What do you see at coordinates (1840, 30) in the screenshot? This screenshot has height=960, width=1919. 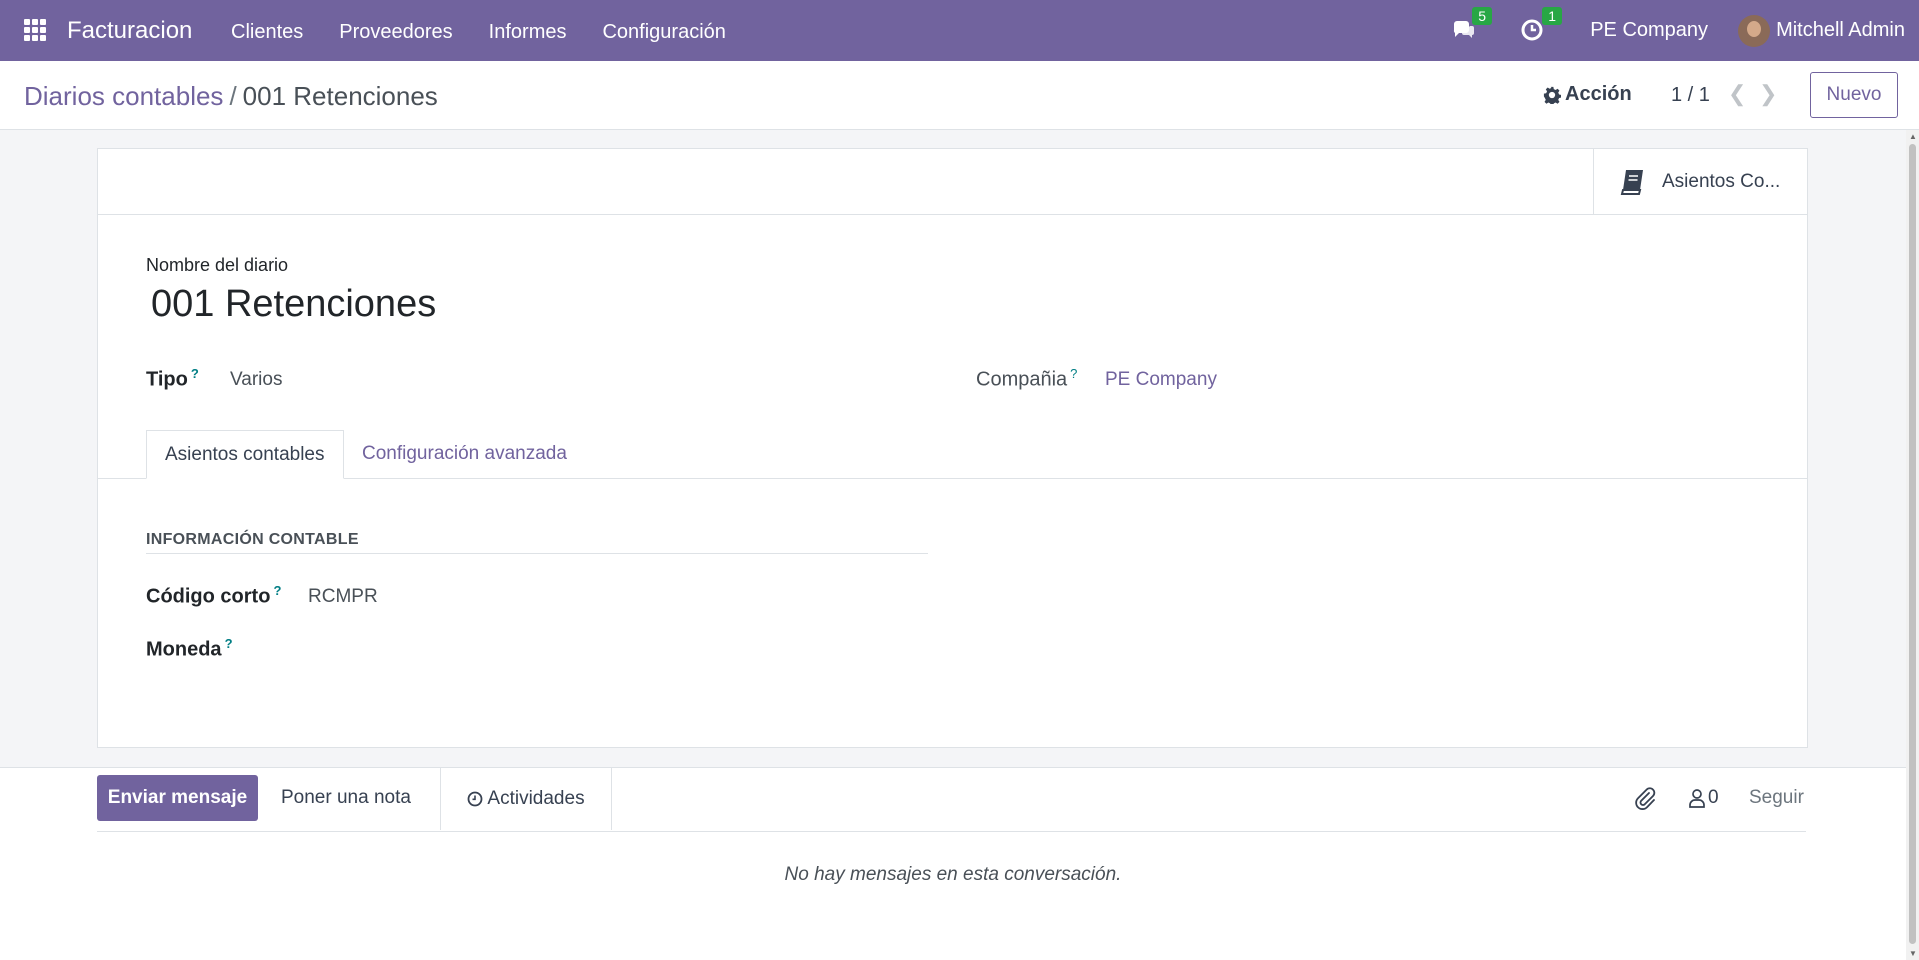 I see `user-menu: Mitchell Admin` at bounding box center [1840, 30].